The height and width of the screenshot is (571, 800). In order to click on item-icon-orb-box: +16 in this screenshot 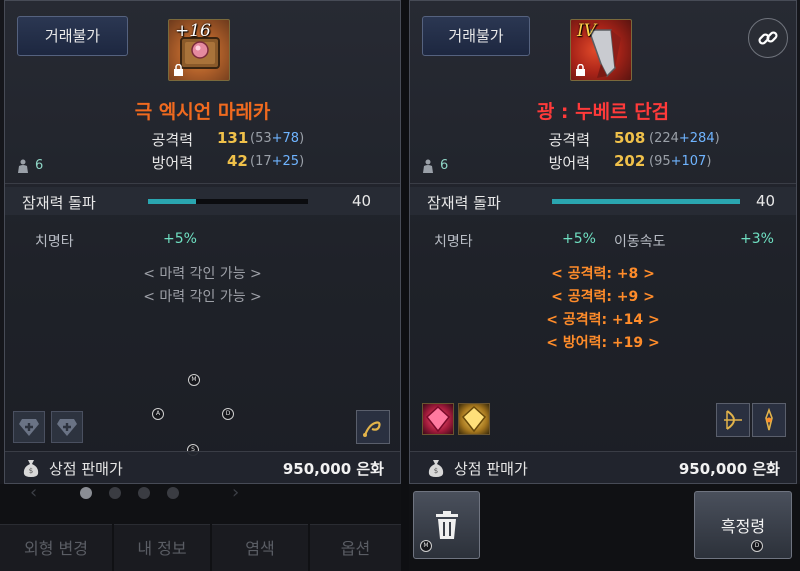, I will do `click(199, 50)`.